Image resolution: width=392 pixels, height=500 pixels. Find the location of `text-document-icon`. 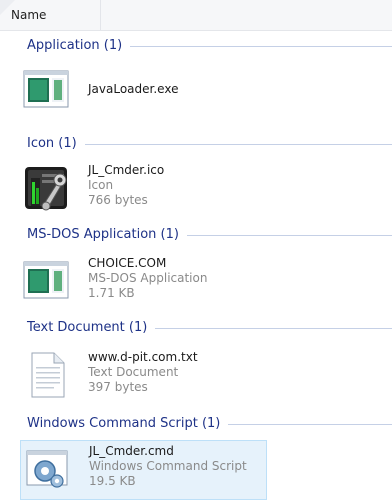

text-document-icon is located at coordinates (48, 375).